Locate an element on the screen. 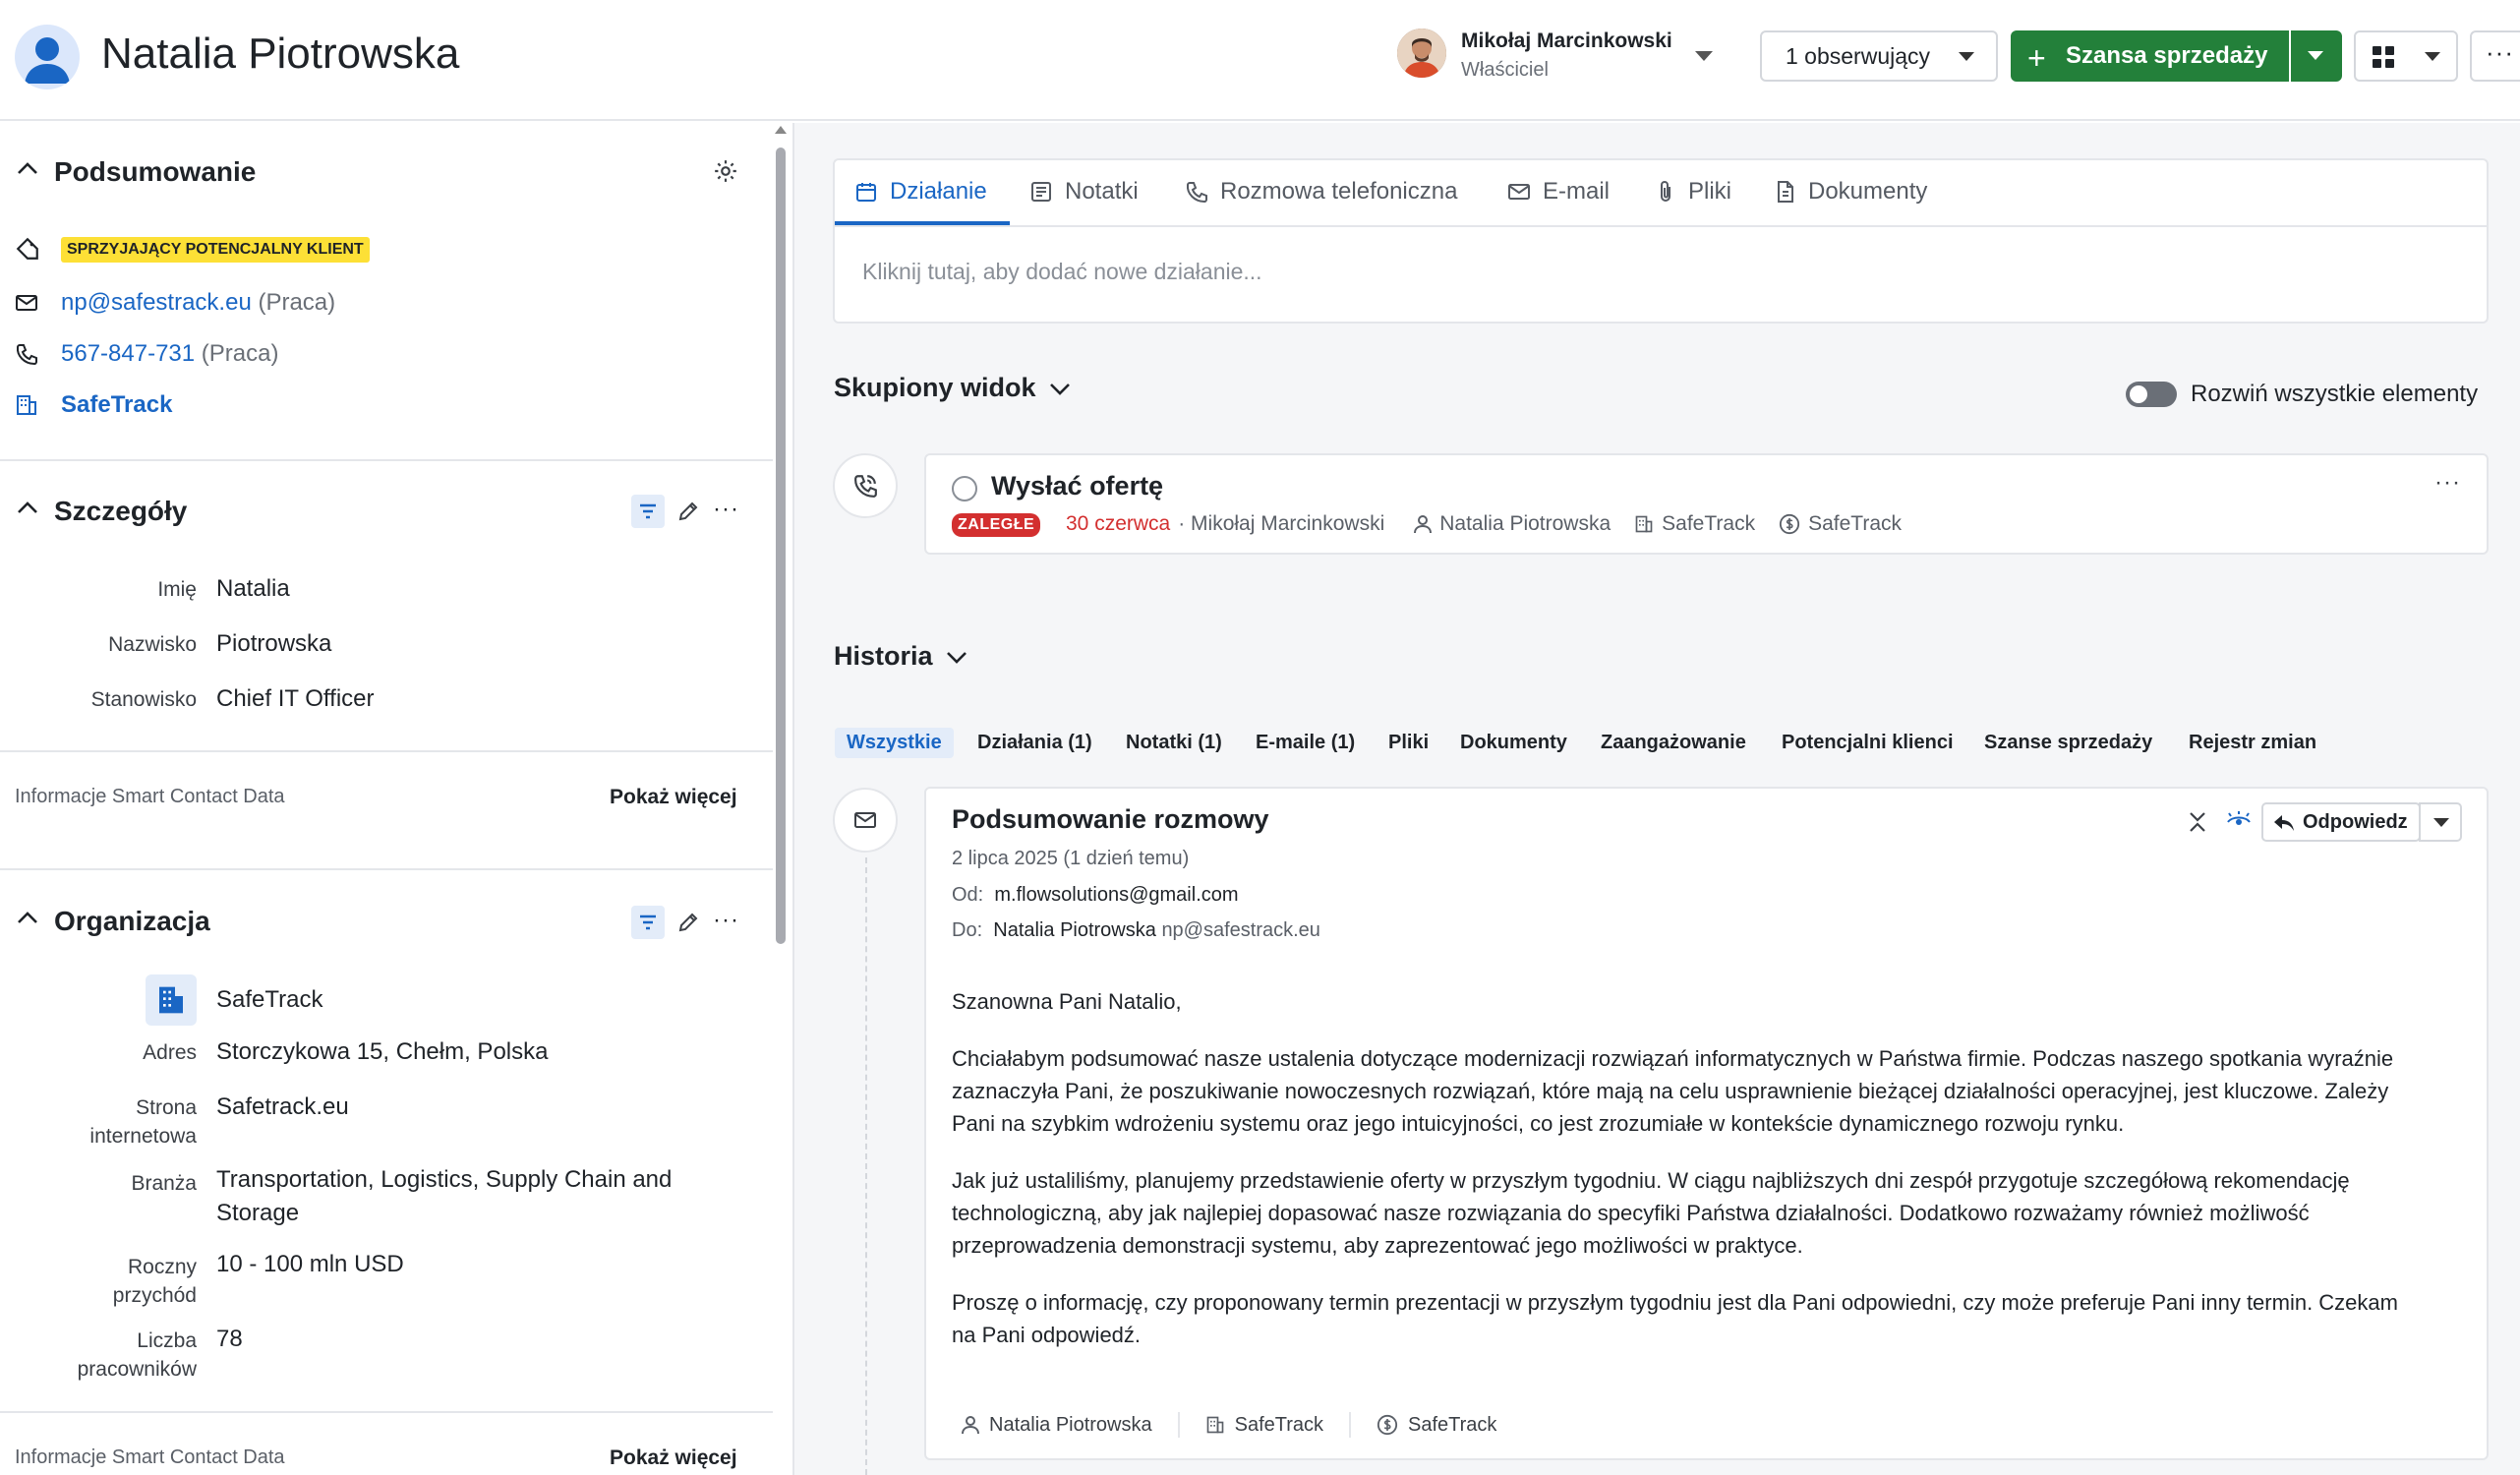  add-deal-dropdown-button is located at coordinates (2316, 56).